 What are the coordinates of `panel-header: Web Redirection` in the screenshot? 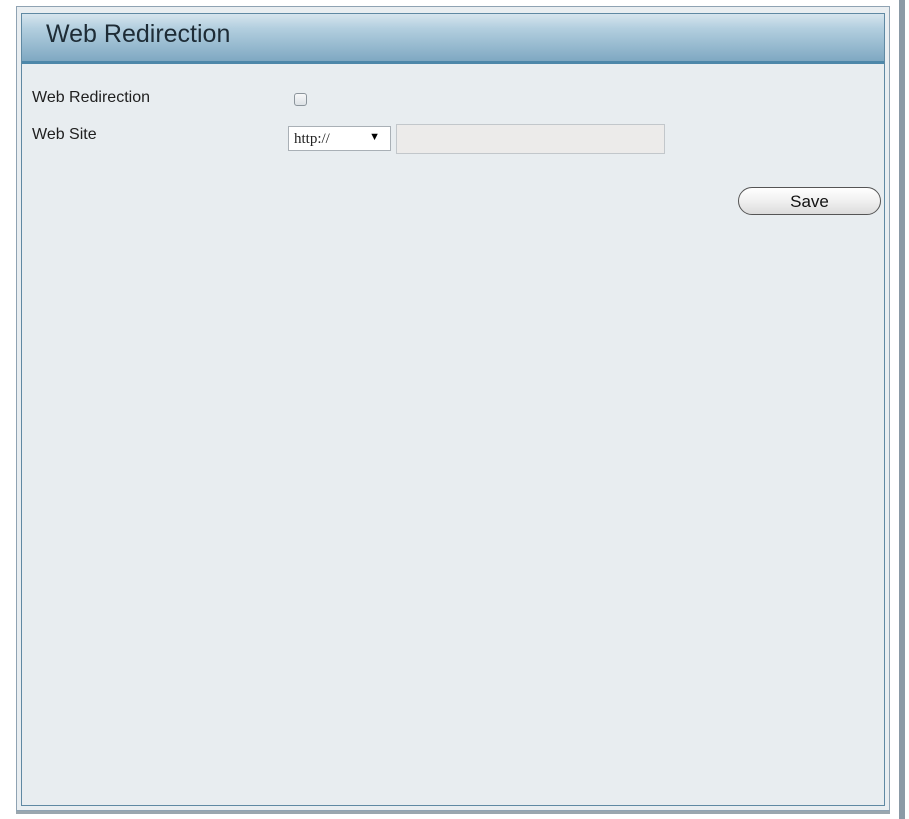 It's located at (453, 39).